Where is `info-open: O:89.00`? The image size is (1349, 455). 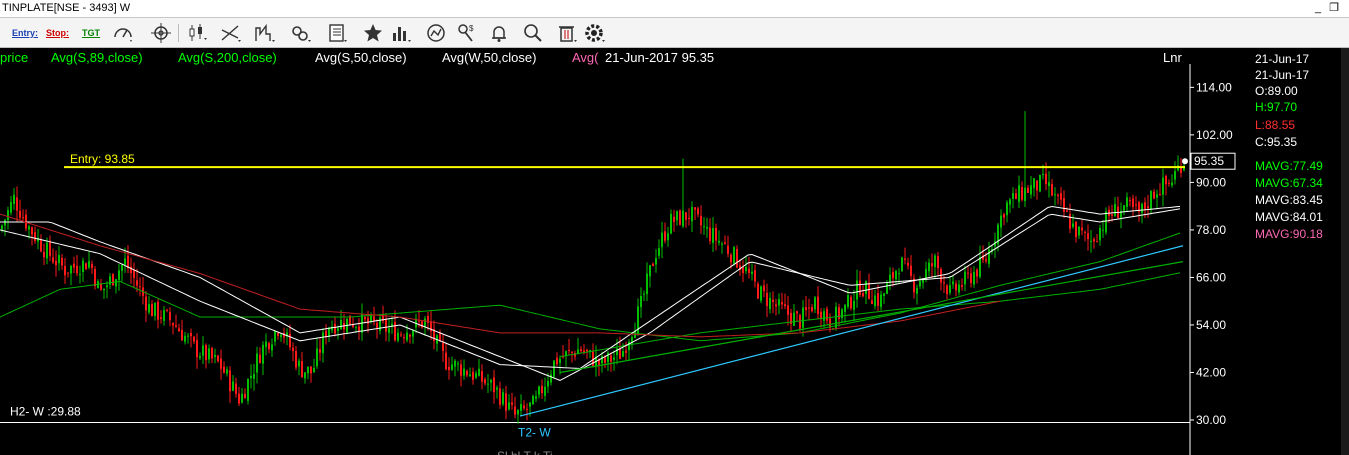
info-open: O:89.00 is located at coordinates (1276, 91).